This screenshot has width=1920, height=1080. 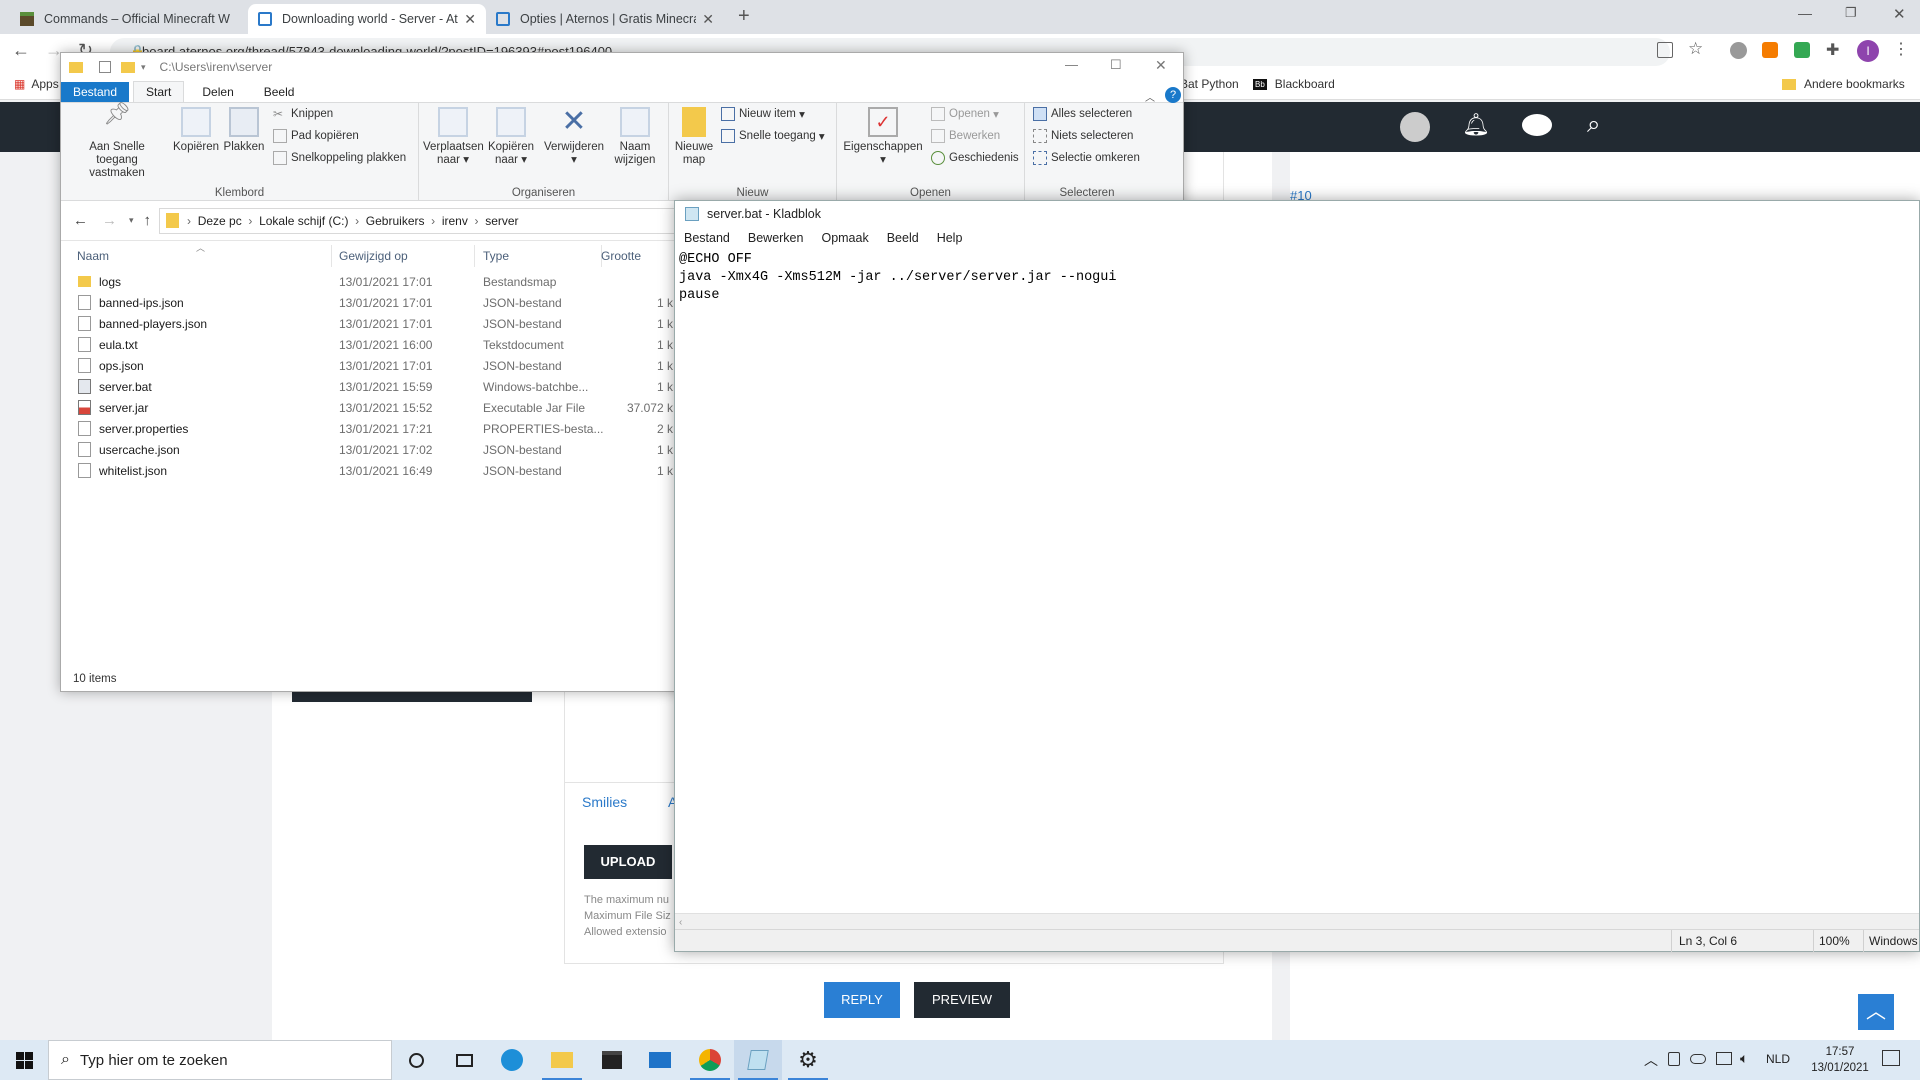 What do you see at coordinates (950, 238) in the screenshot?
I see `menu-help: Help` at bounding box center [950, 238].